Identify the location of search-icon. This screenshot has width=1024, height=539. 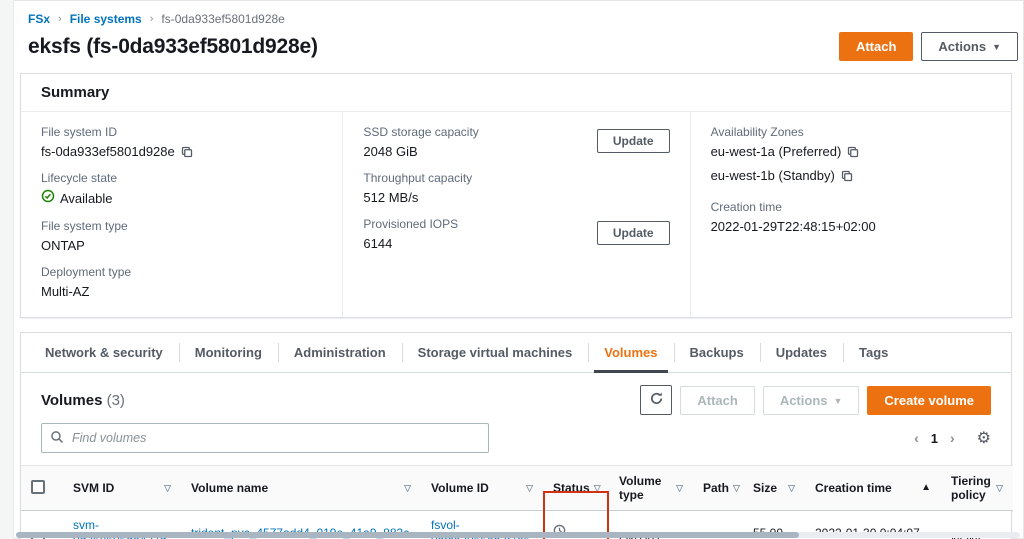
(57, 439).